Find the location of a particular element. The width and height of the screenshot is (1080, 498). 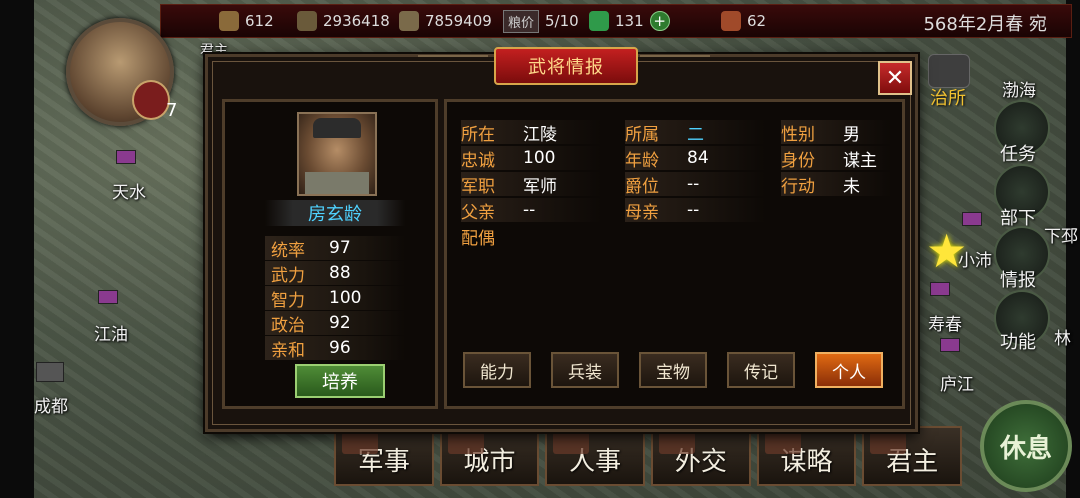

close-button: ✕ is located at coordinates (895, 78).